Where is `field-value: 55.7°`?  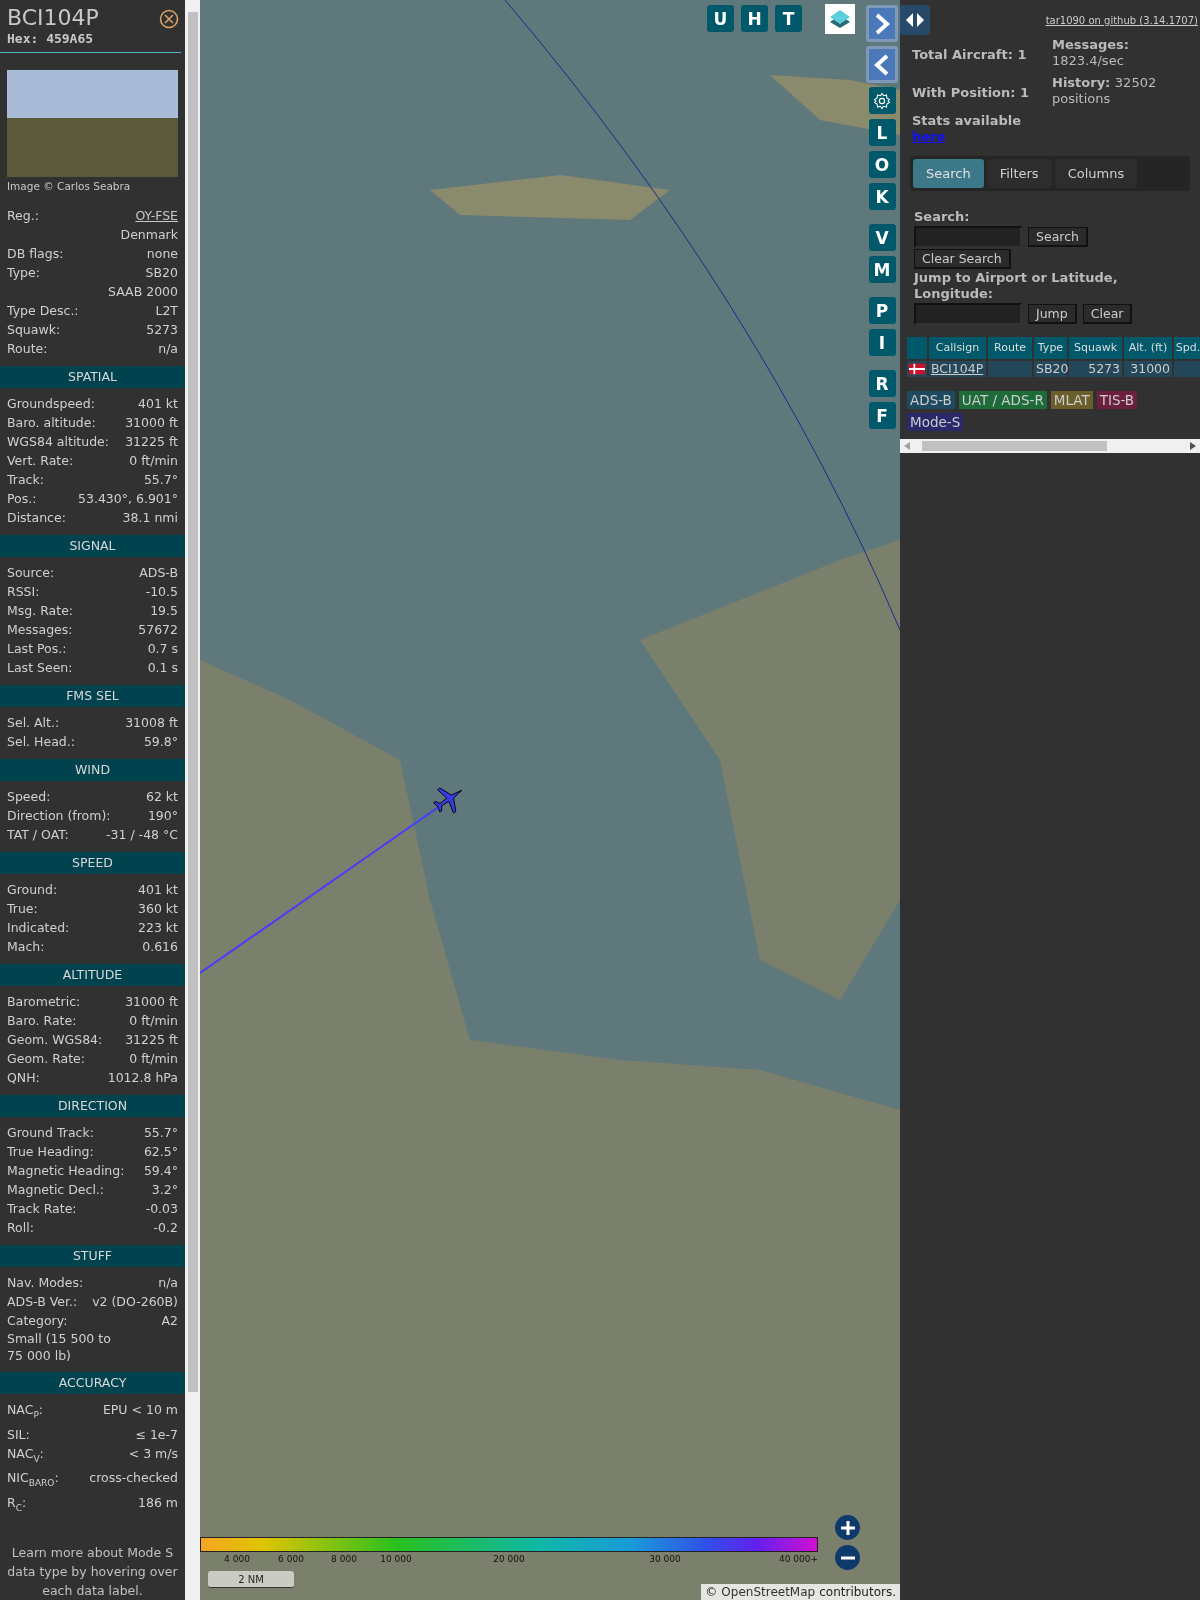
field-value: 55.7° is located at coordinates (160, 480).